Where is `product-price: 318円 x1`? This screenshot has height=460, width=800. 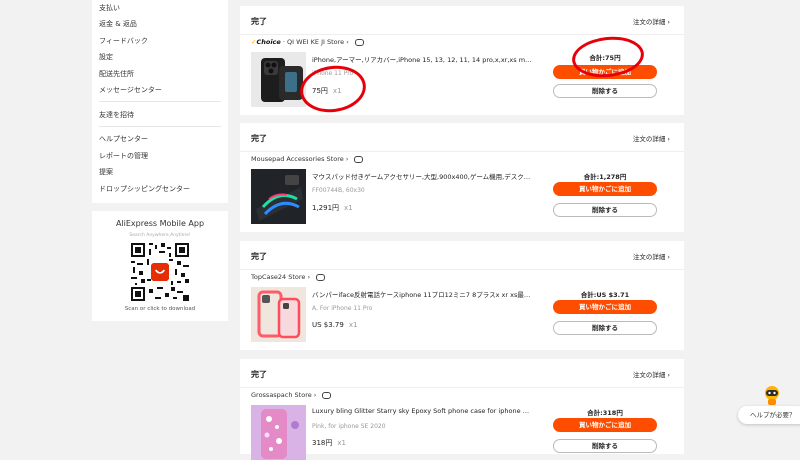
product-price: 318円 x1 is located at coordinates (329, 443).